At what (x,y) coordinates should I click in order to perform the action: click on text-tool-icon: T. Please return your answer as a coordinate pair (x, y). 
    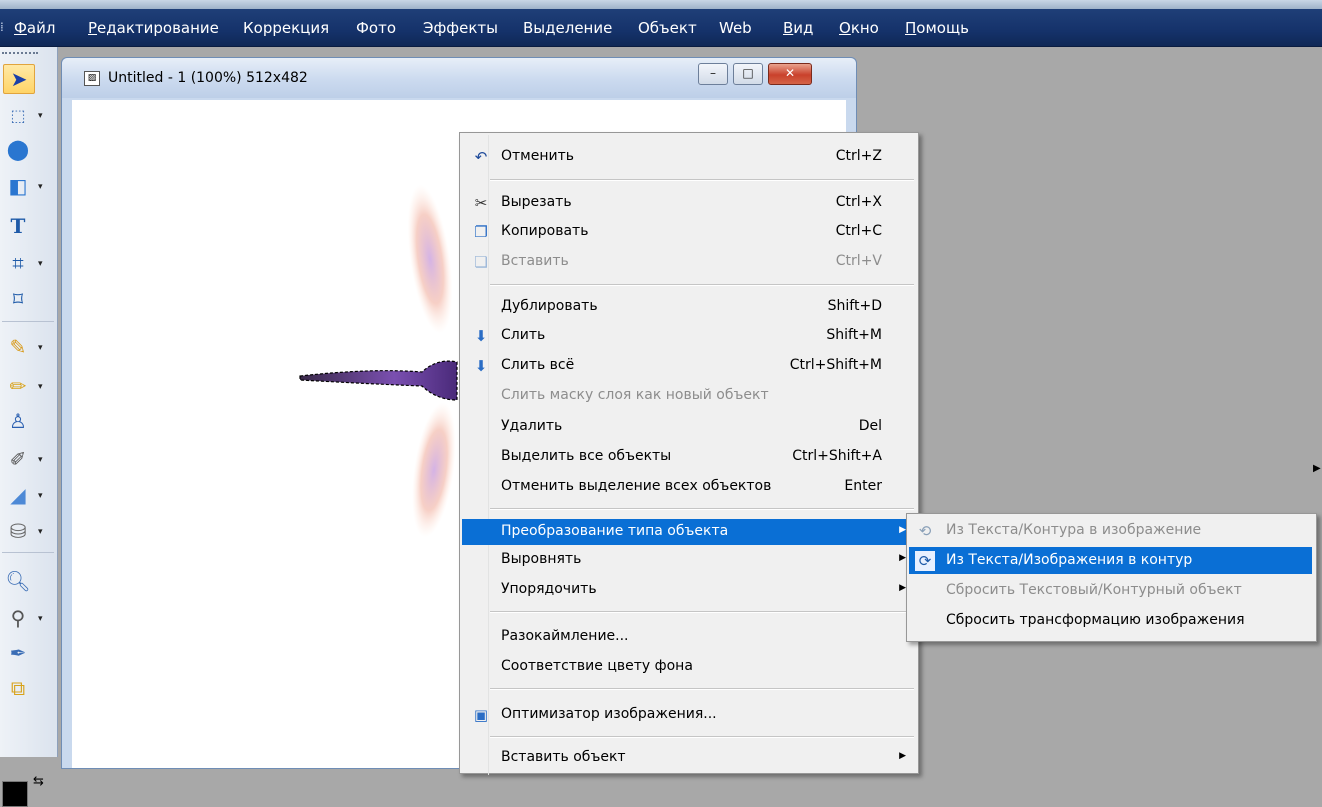
    Looking at the image, I should click on (18, 226).